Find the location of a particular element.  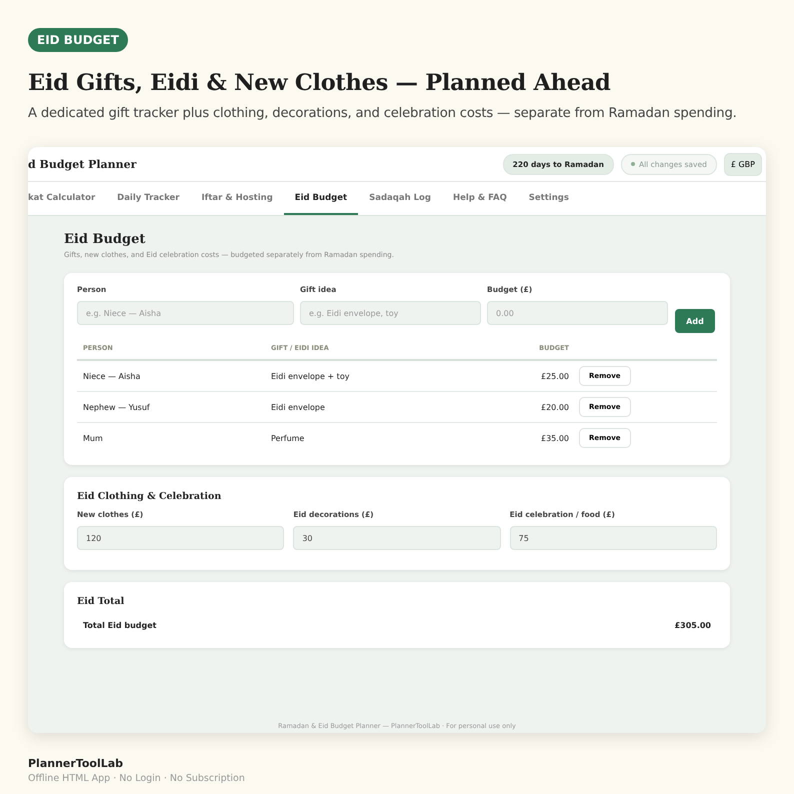

add-button: Add is located at coordinates (695, 321).